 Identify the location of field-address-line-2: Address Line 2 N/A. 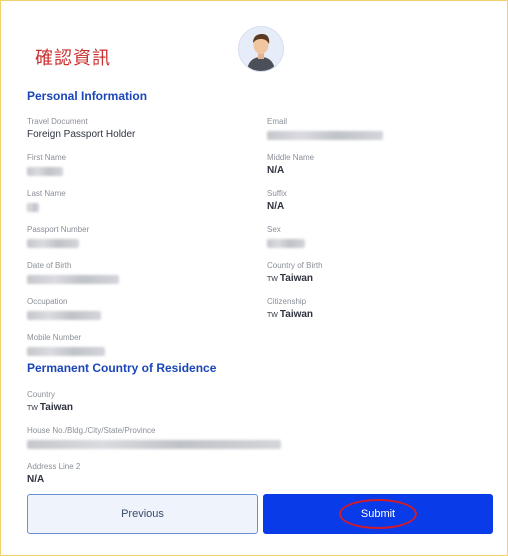
(142, 474).